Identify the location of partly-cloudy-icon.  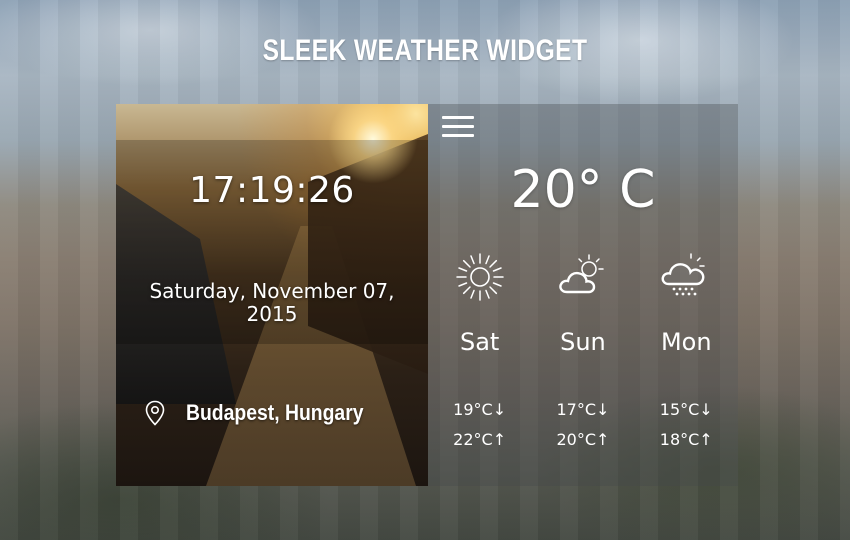
(581, 274).